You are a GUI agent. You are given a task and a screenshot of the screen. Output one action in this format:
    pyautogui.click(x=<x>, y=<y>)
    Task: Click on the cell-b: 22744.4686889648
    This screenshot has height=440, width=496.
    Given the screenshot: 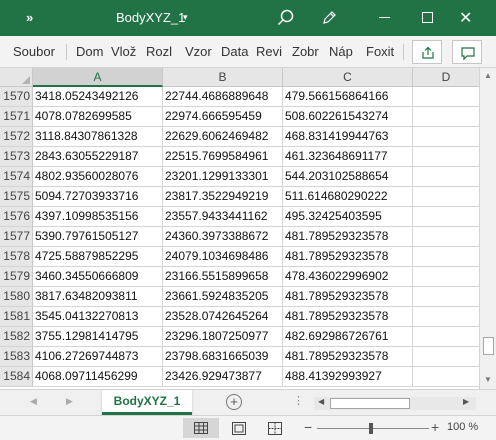 What is the action you would take?
    pyautogui.click(x=223, y=97)
    